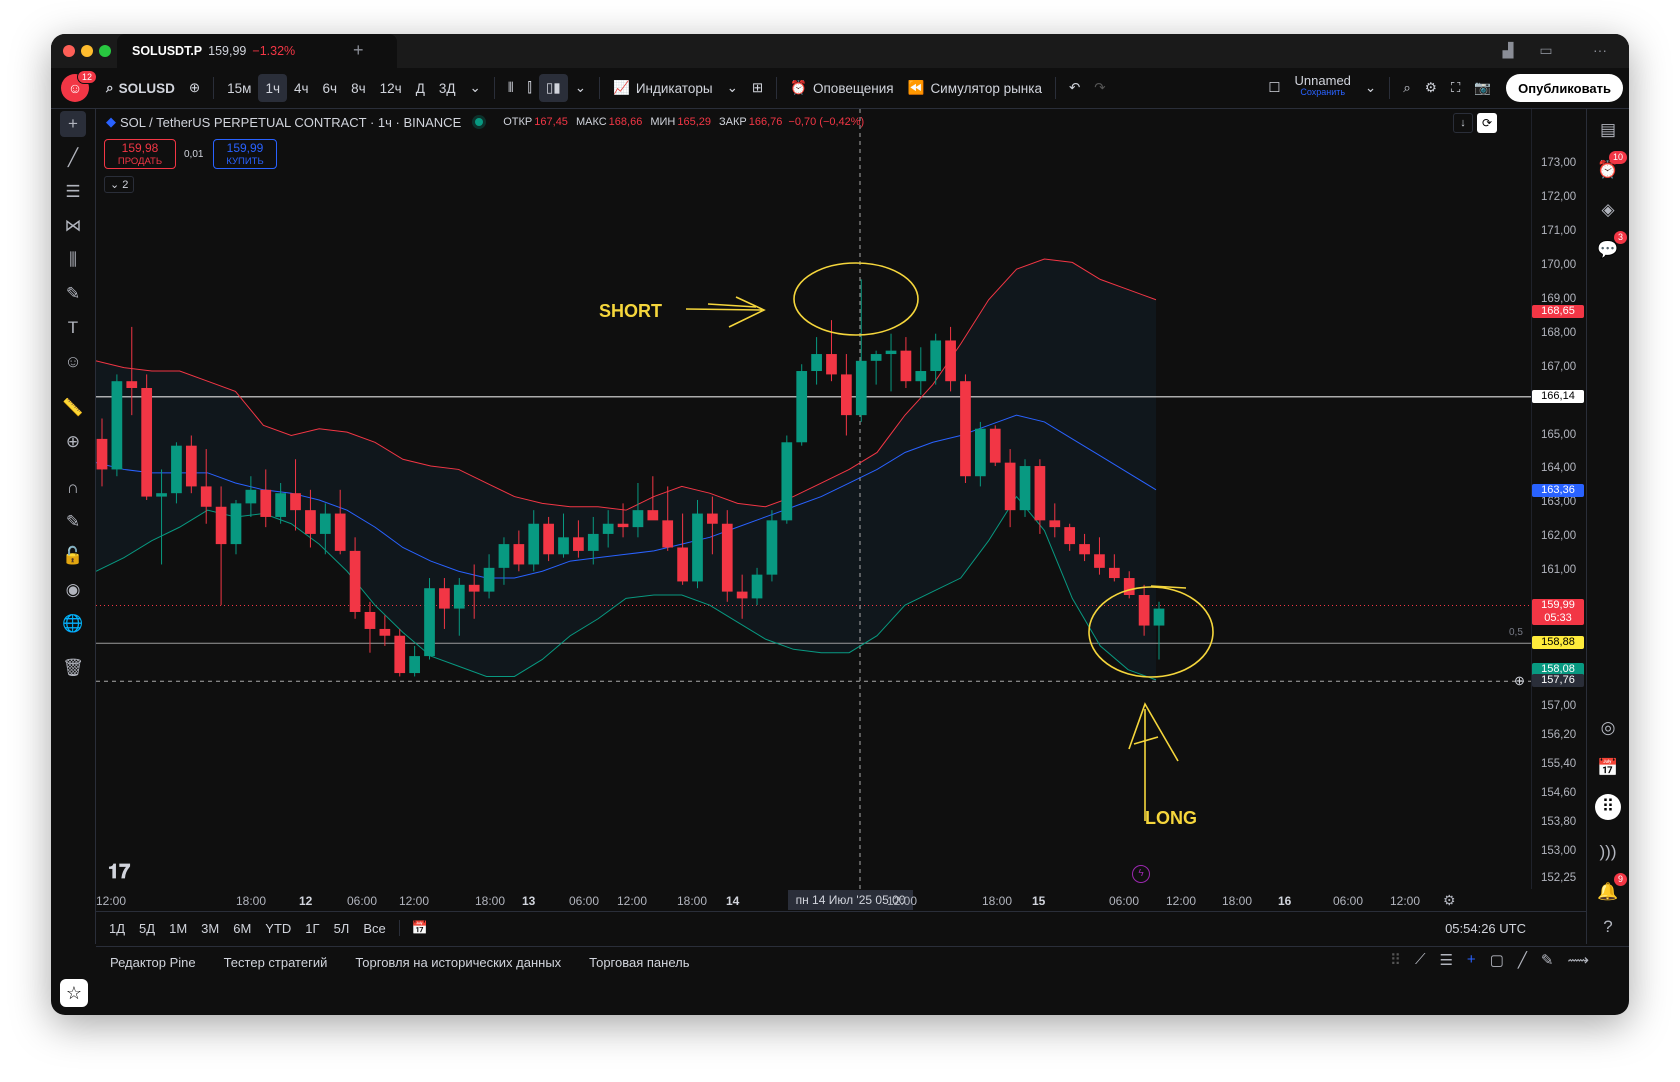 This screenshot has height=1082, width=1680. Describe the element at coordinates (342, 928) in the screenshot. I see `range-5y: 5Л` at that location.